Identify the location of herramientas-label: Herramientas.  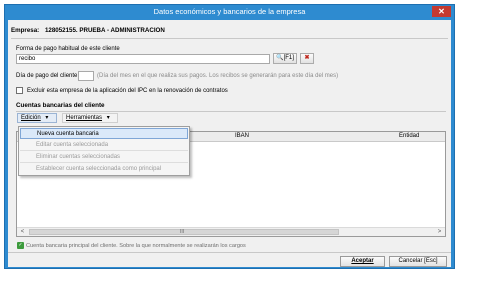
(84, 118).